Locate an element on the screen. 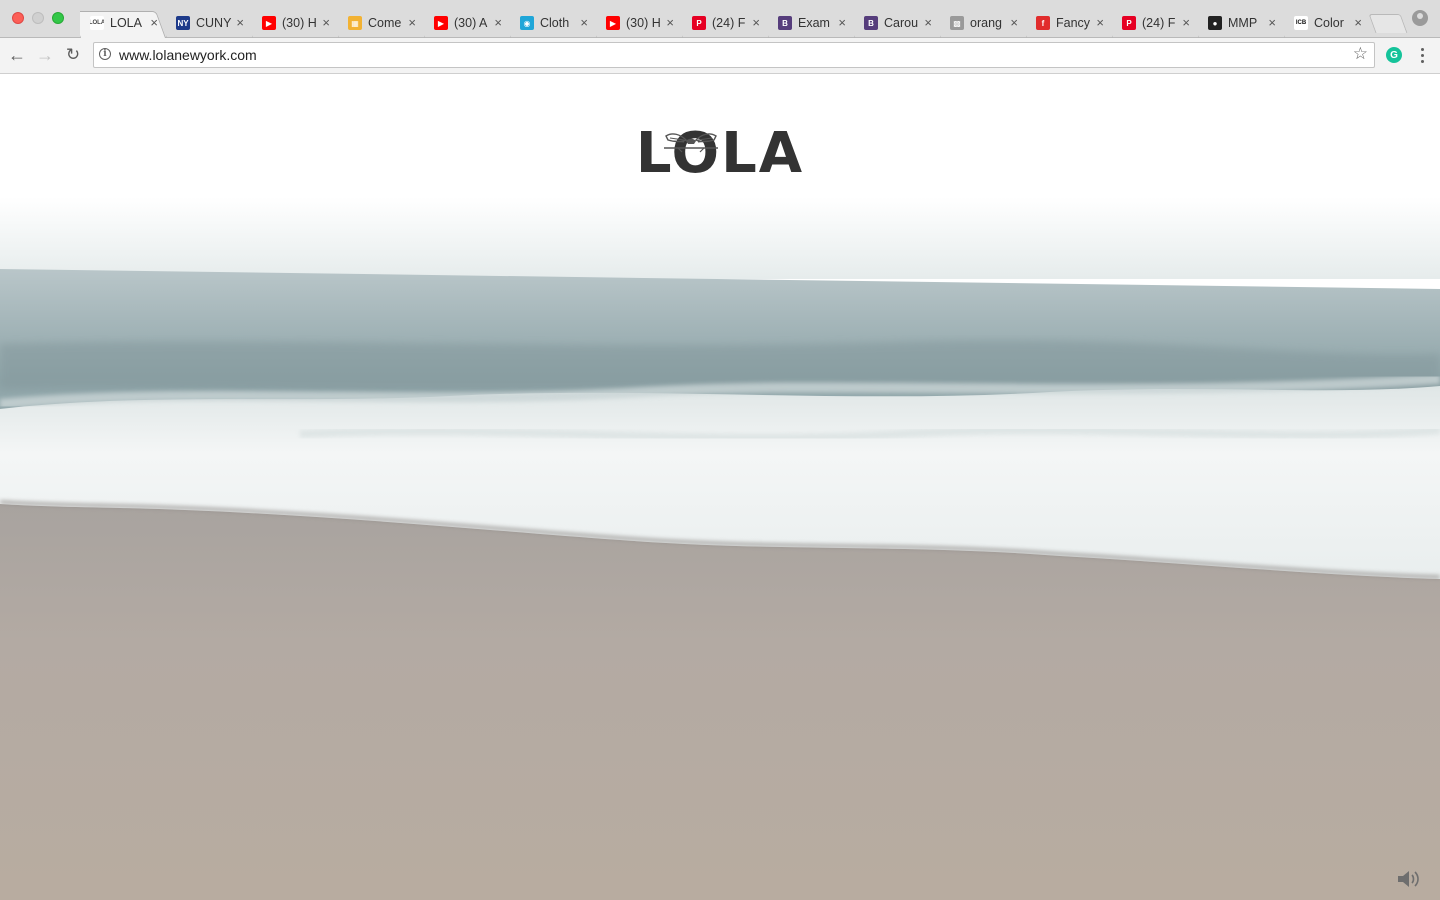 This screenshot has height=900, width=1440. tab-title: Cloth is located at coordinates (555, 23).